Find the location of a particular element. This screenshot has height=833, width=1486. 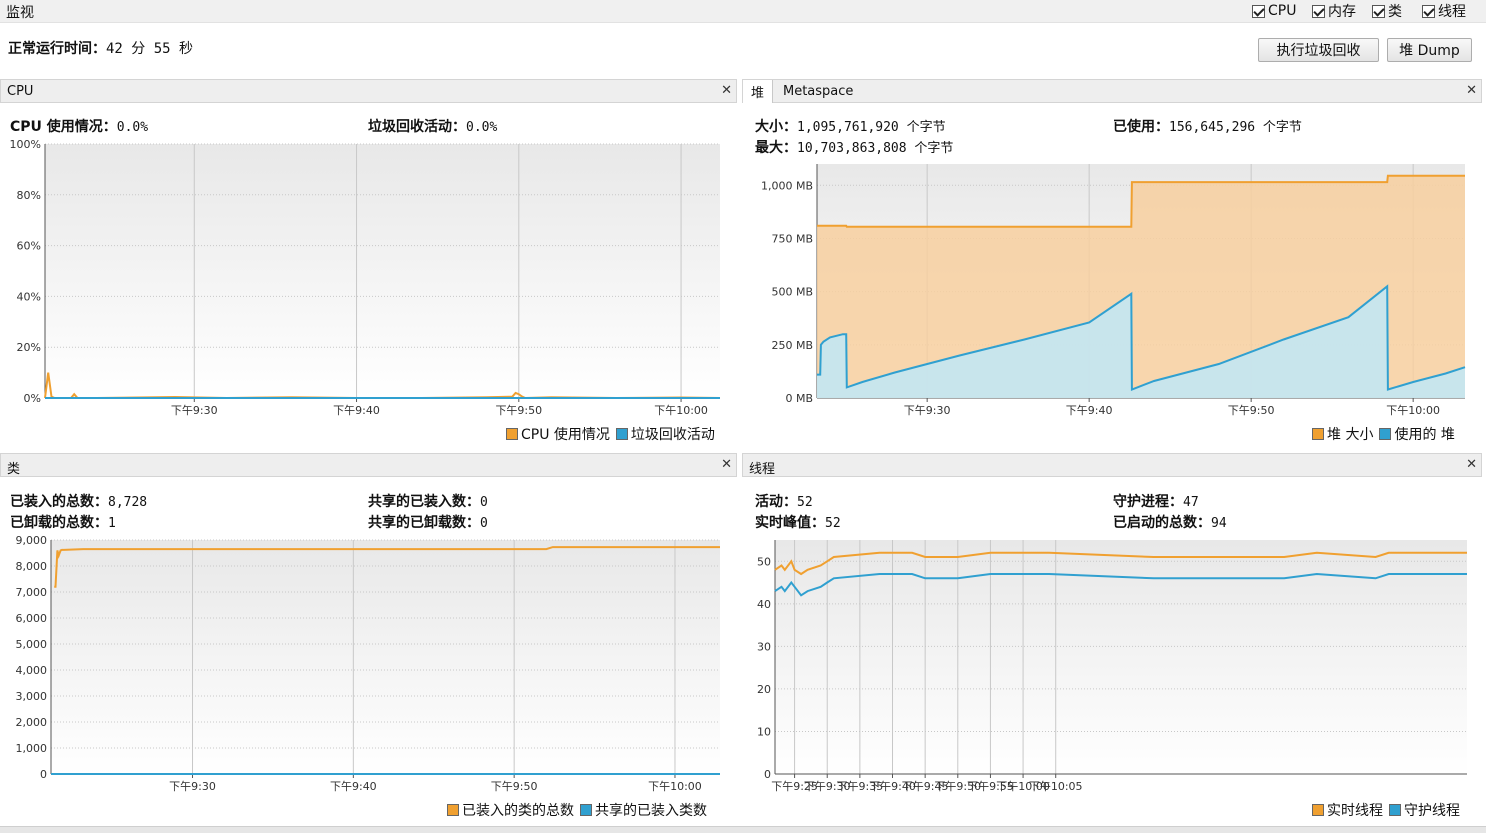

perform-gc-button: 执行垃圾回收 is located at coordinates (1318, 50).